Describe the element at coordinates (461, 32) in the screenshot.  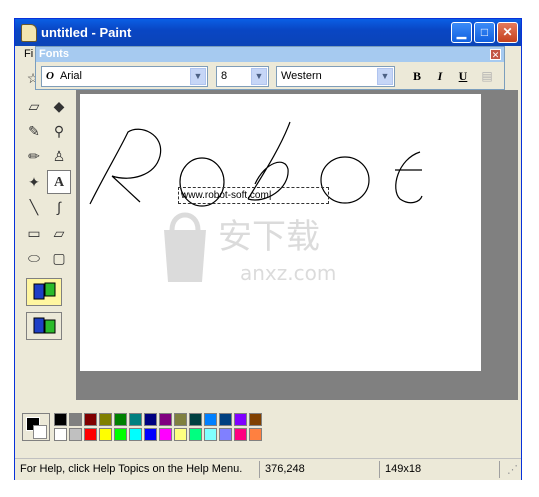
I see `minimize-button: ▁` at that location.